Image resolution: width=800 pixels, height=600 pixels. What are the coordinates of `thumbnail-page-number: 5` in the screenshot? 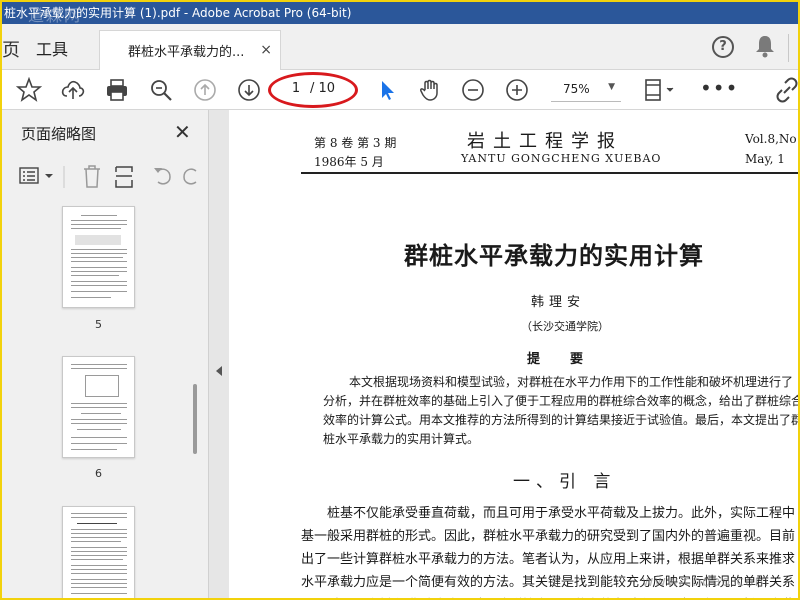 It's located at (98, 324).